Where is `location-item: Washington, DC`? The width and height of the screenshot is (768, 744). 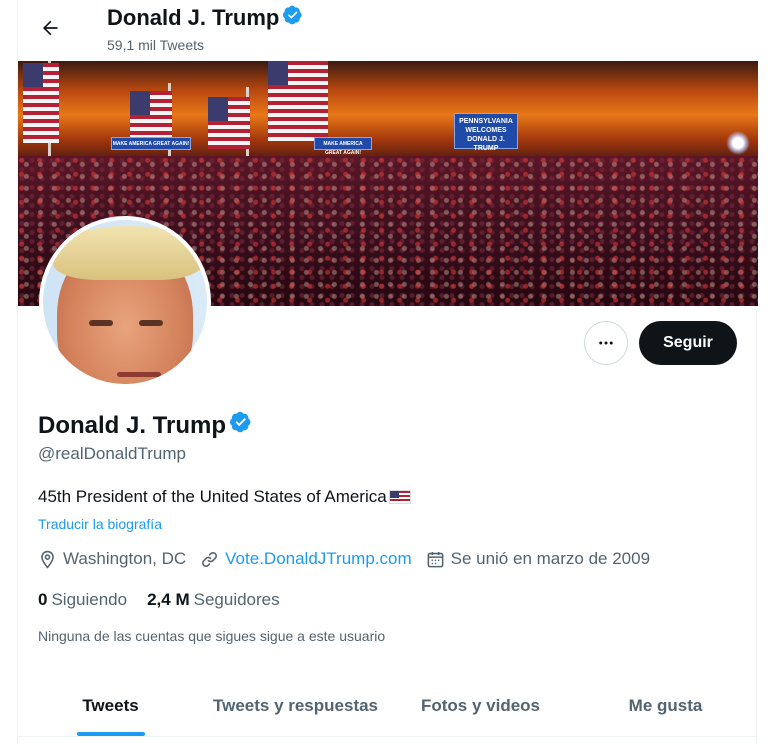
location-item: Washington, DC is located at coordinates (112, 559).